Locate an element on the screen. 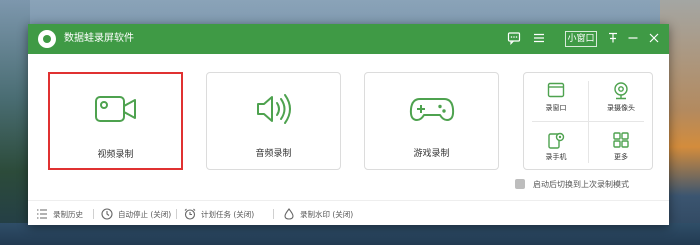 The width and height of the screenshot is (700, 245). auto-switch-checkbox is located at coordinates (520, 184).